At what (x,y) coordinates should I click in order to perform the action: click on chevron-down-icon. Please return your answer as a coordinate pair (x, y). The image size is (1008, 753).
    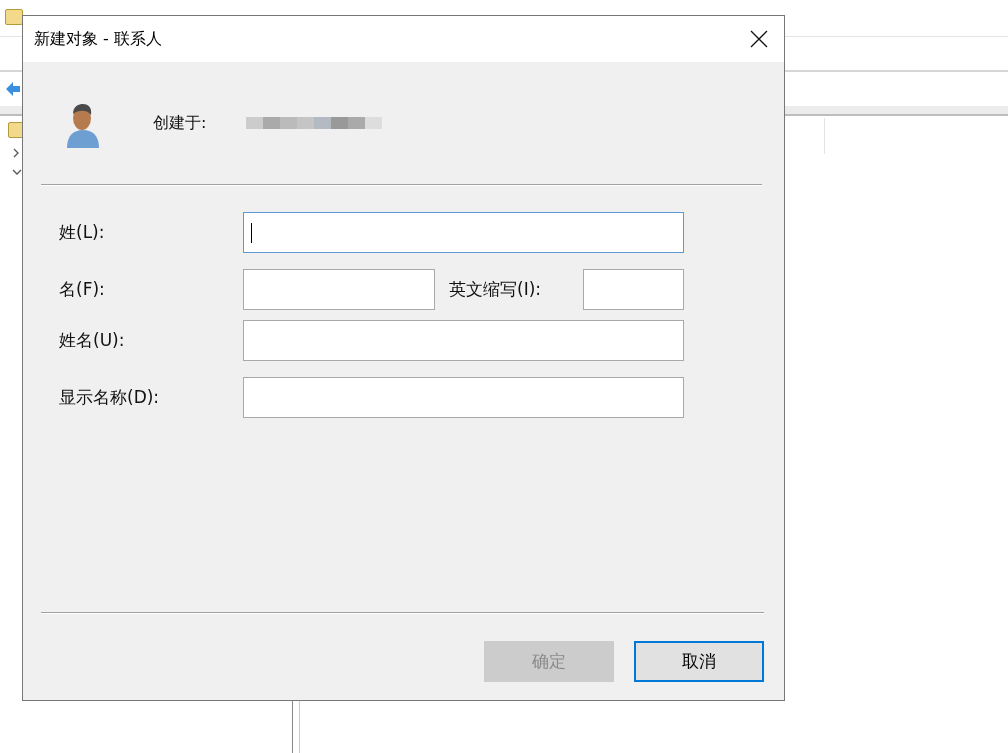
    Looking at the image, I should click on (17, 172).